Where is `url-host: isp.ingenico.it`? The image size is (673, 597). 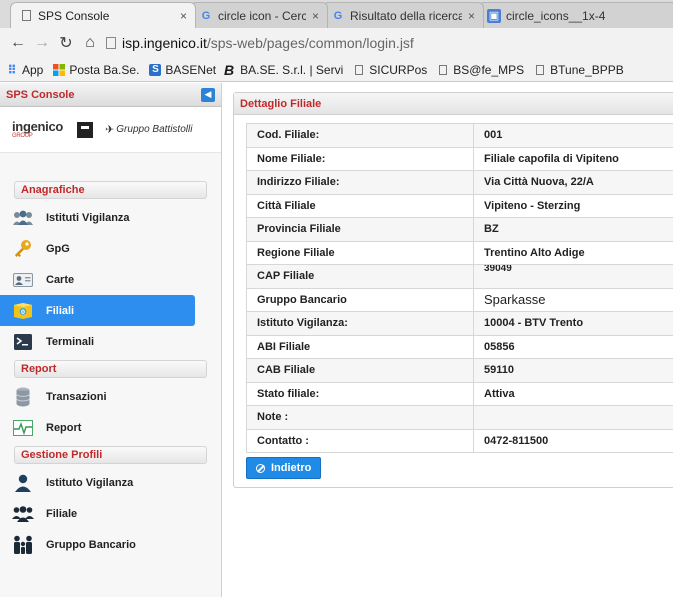 url-host: isp.ingenico.it is located at coordinates (164, 43).